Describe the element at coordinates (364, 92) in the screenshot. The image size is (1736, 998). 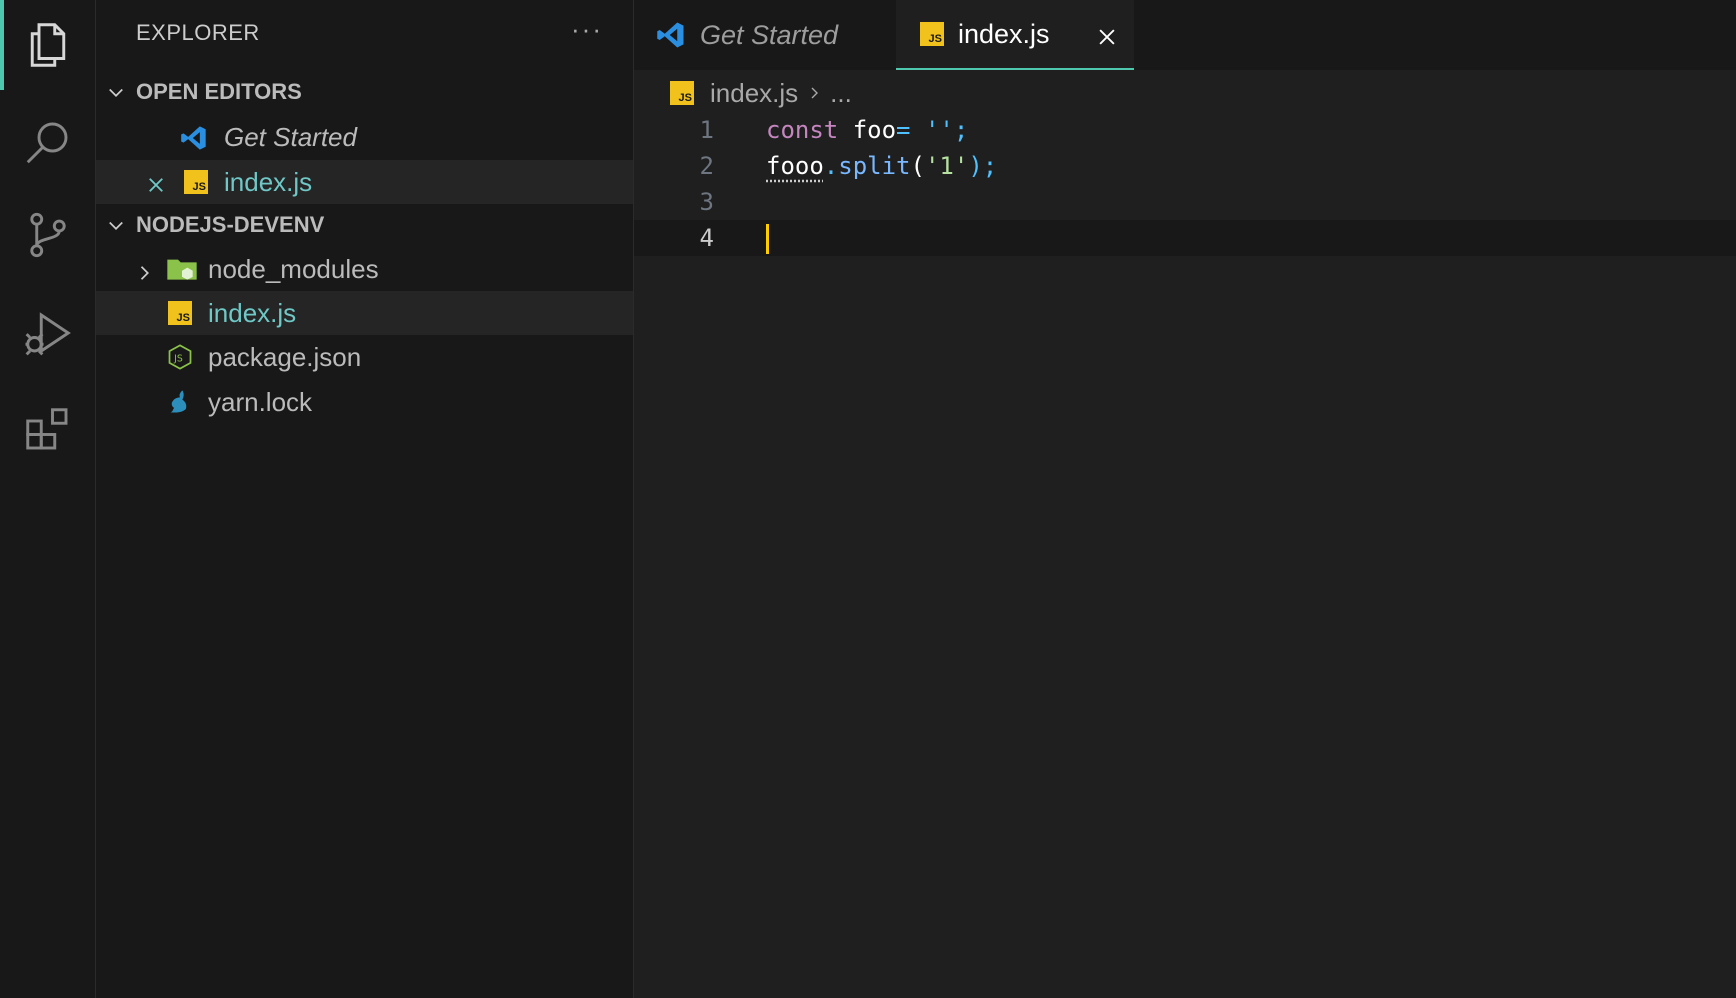
I see `open-editors-header: OPEN EDITORS` at that location.